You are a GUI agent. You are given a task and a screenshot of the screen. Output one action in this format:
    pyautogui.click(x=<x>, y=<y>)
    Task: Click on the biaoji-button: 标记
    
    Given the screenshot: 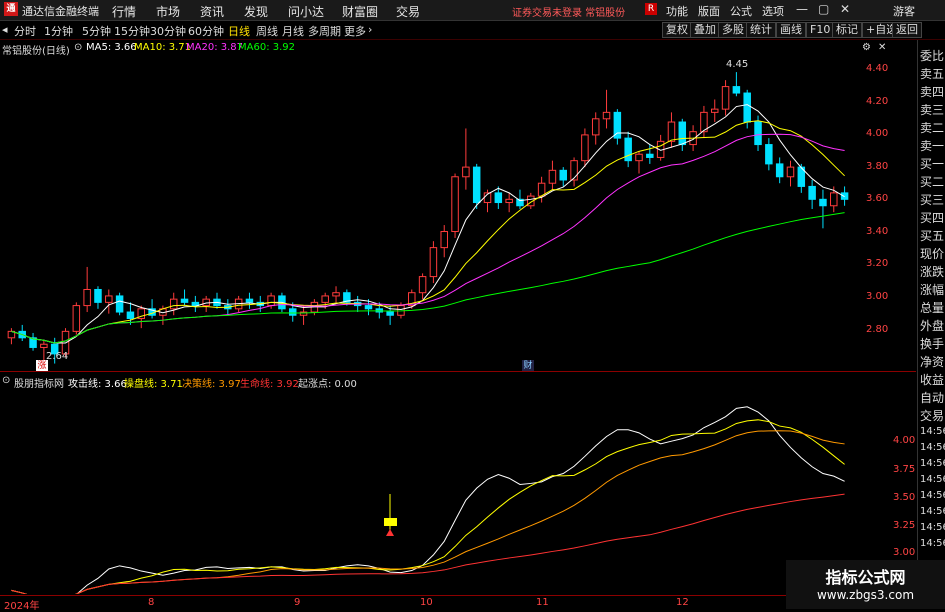 What is the action you would take?
    pyautogui.click(x=847, y=30)
    